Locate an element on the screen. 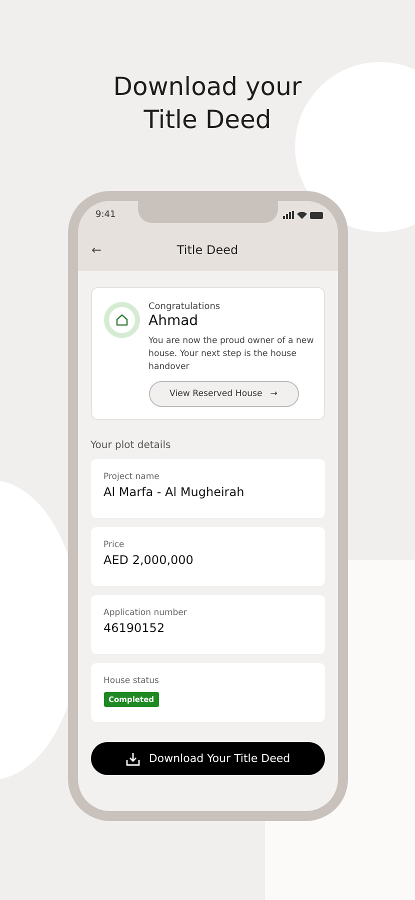 This screenshot has width=415, height=900. page-title: Title Deed is located at coordinates (207, 250).